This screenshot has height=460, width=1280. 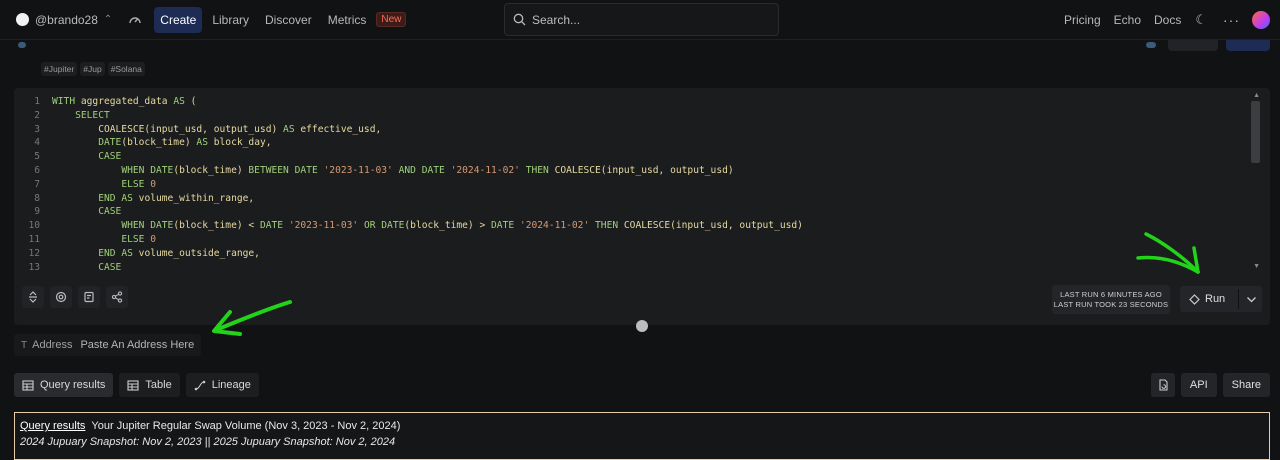 I want to click on notes-button, so click(x=89, y=297).